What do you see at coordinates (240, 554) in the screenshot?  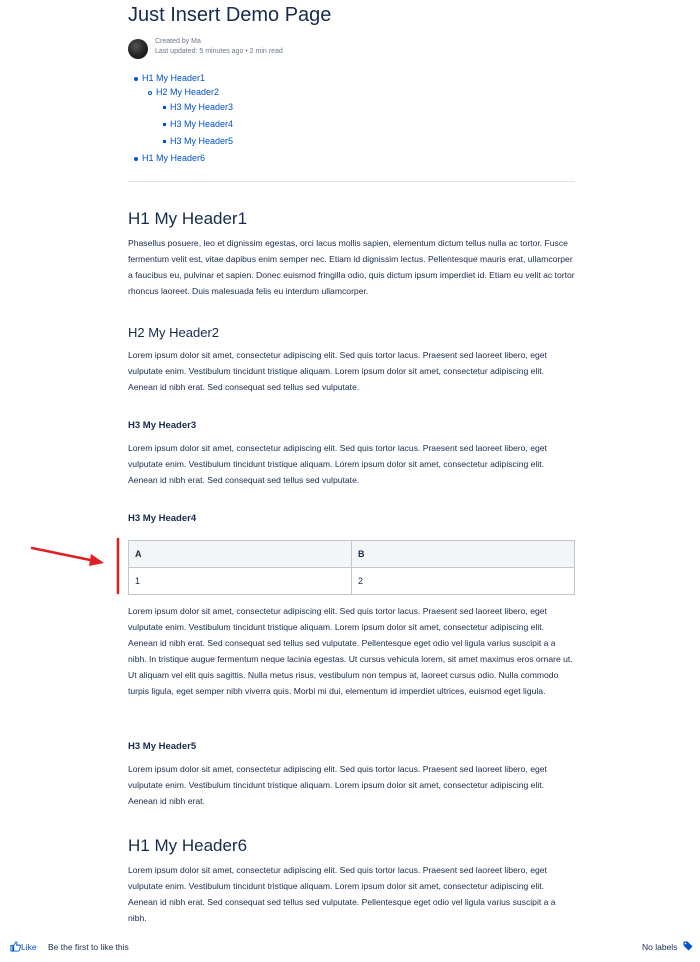 I see `table-header-cell: A` at bounding box center [240, 554].